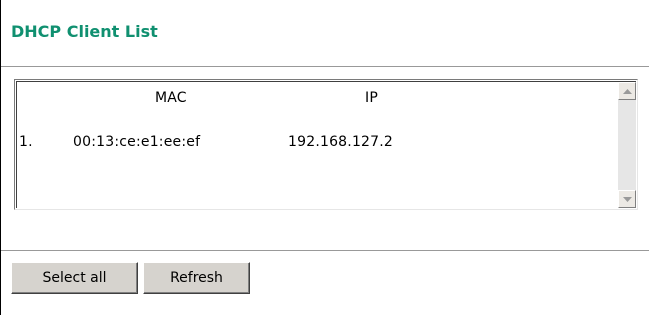 The height and width of the screenshot is (315, 649). Describe the element at coordinates (74, 278) in the screenshot. I see `select-all-button: Select all` at that location.